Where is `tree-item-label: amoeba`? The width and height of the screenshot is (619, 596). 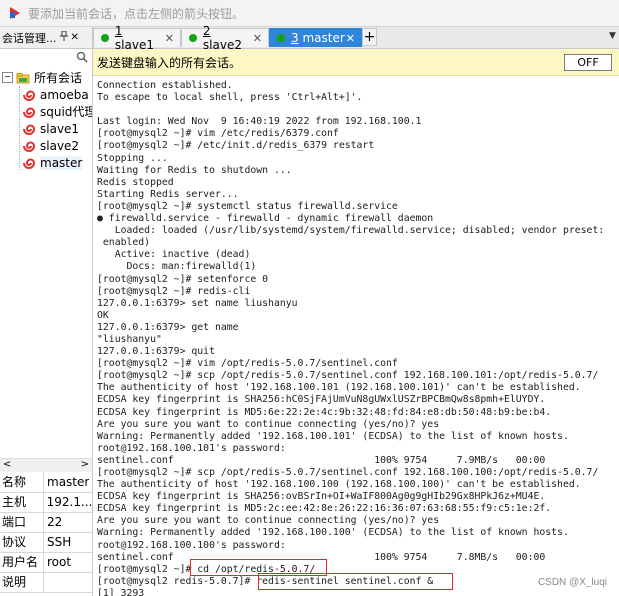 tree-item-label: amoeba is located at coordinates (64, 94).